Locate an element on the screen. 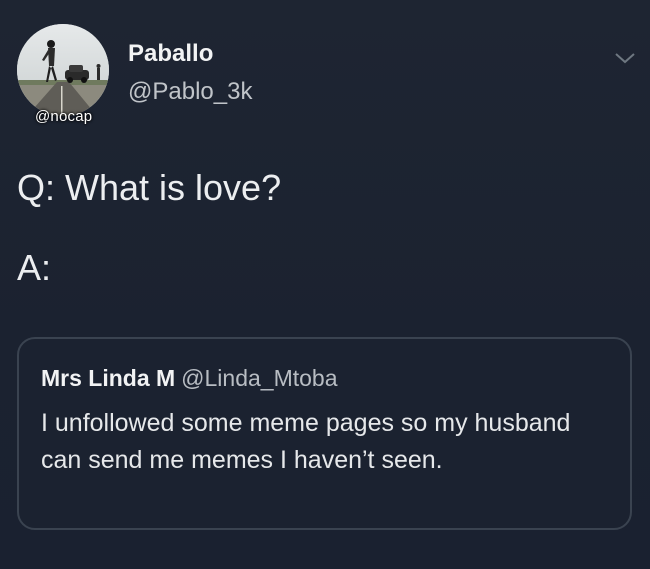 This screenshot has width=650, height=569. avatar-watermark: @nocap is located at coordinates (64, 116).